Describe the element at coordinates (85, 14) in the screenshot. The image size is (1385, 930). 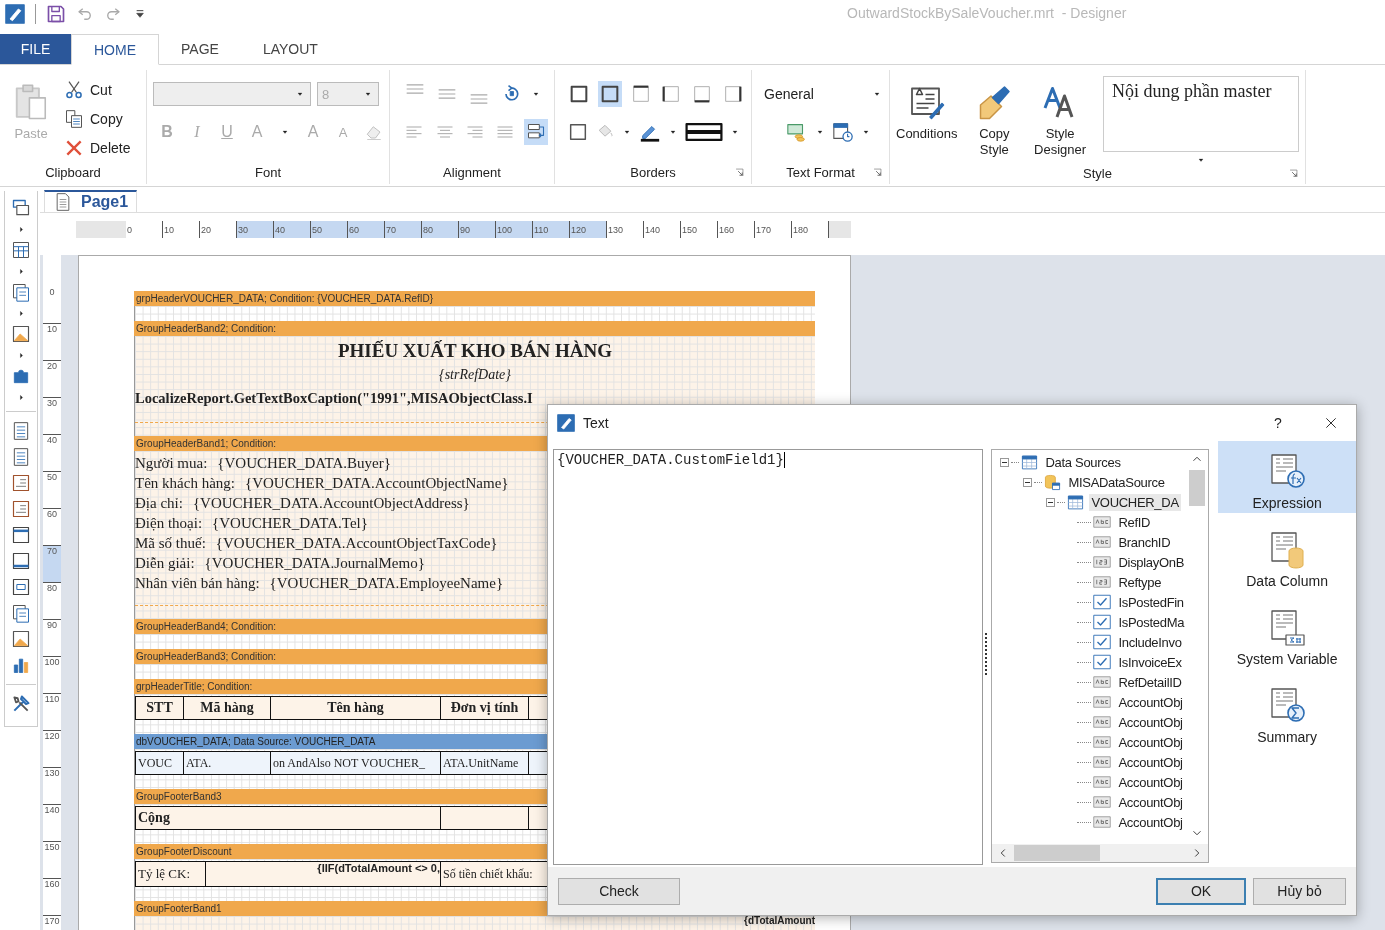
I see `undo-icon` at that location.